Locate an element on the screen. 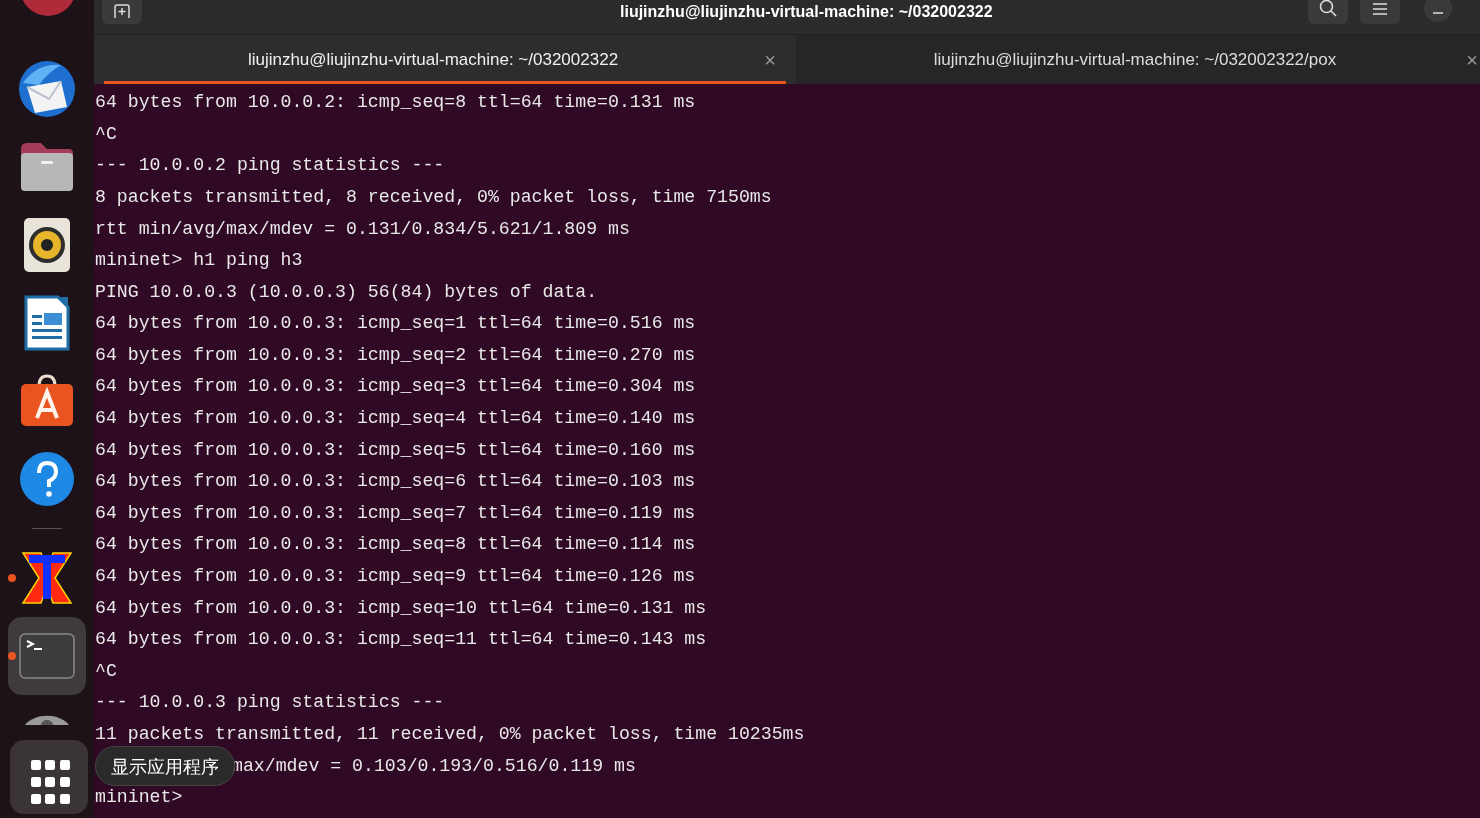 This screenshot has height=818, width=1480. tab-label: liujinzhu@liujinzhu-virtual-machine: ~/032002322/pox is located at coordinates (1135, 59).